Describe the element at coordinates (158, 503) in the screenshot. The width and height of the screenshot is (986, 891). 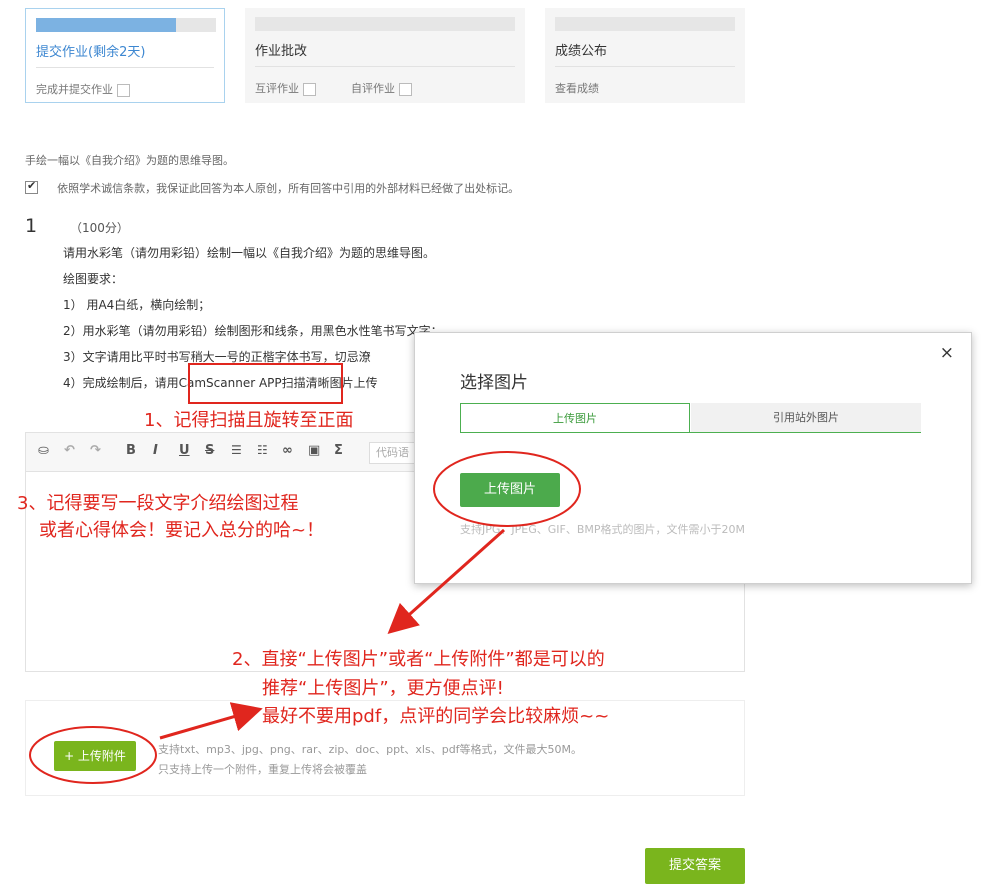
I see `annotation-note-3: 3、记得要写一段文字介绍绘图过程` at that location.